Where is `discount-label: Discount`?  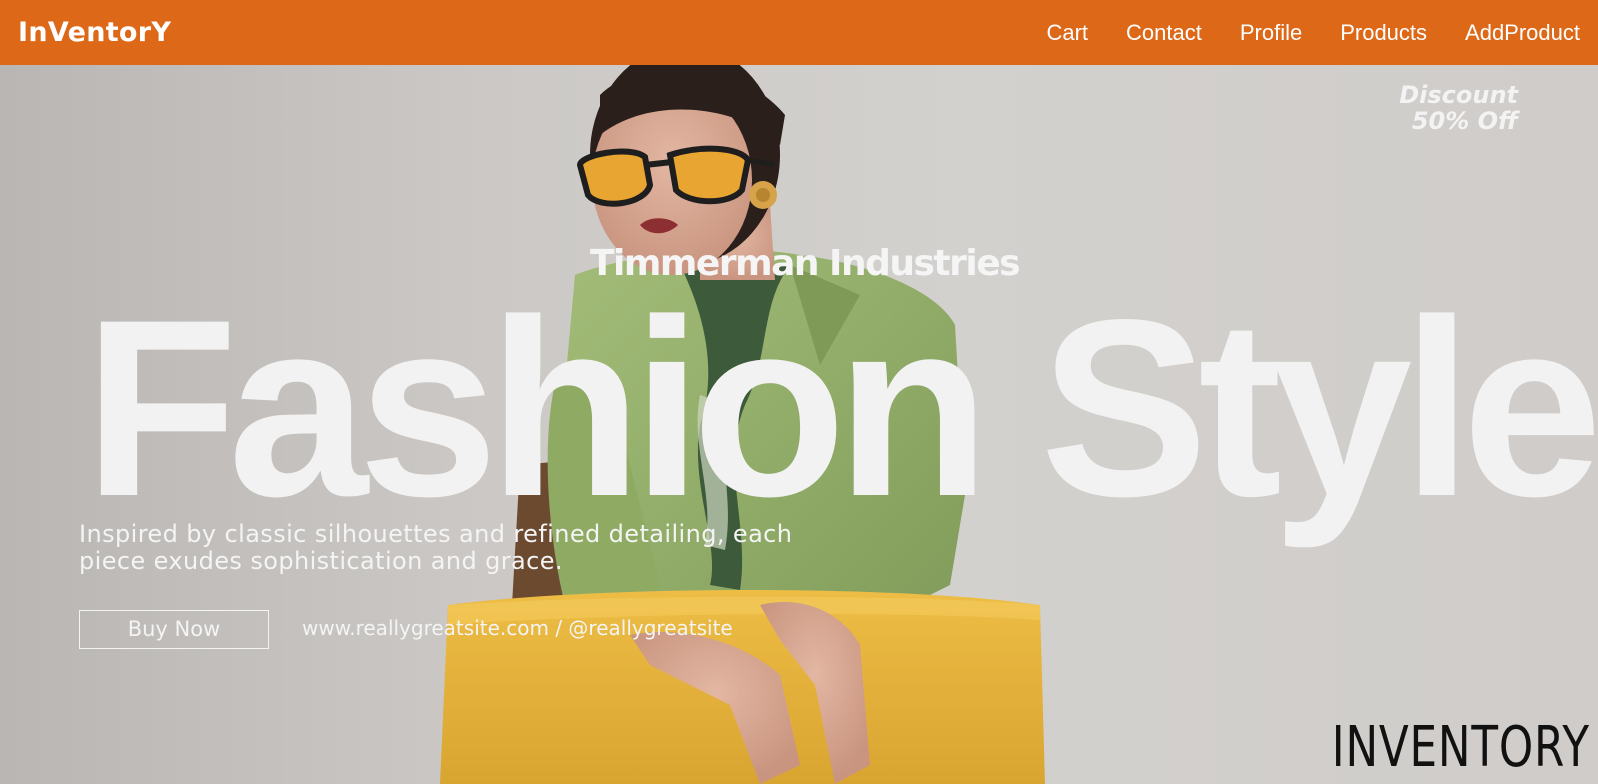 discount-label: Discount is located at coordinates (1458, 95).